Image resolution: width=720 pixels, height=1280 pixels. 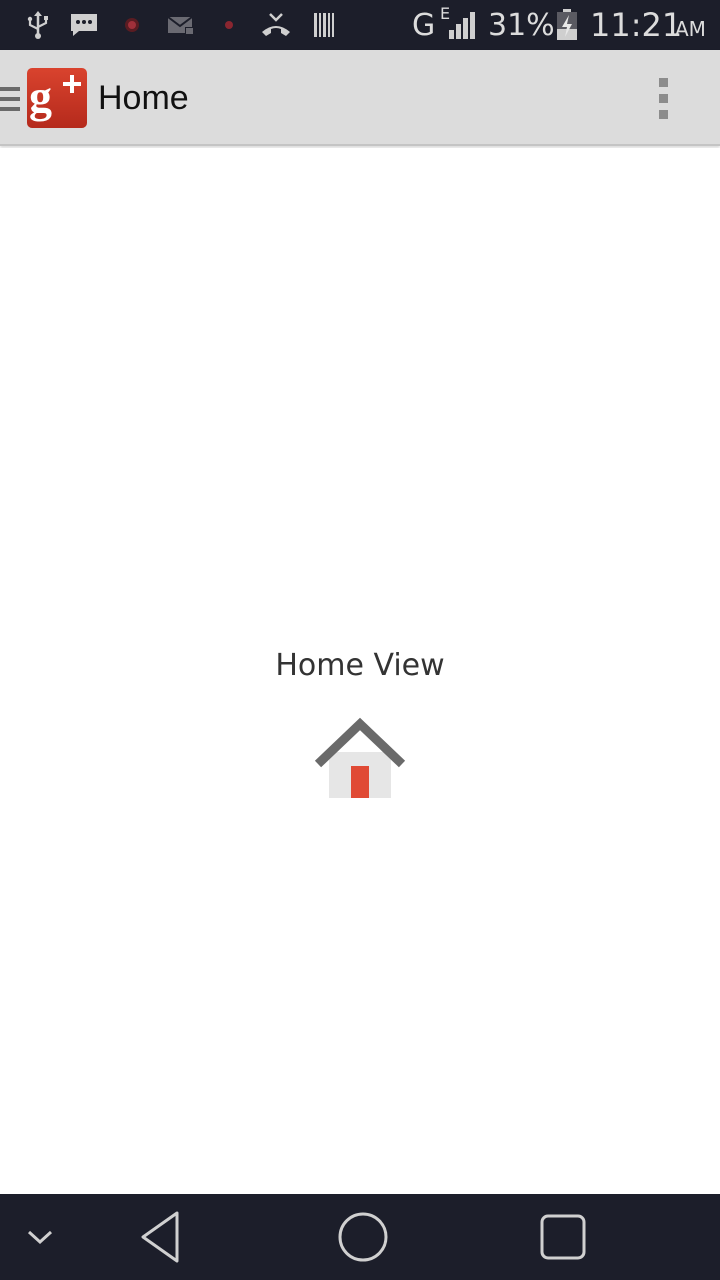 I want to click on record-icon, so click(x=132, y=25).